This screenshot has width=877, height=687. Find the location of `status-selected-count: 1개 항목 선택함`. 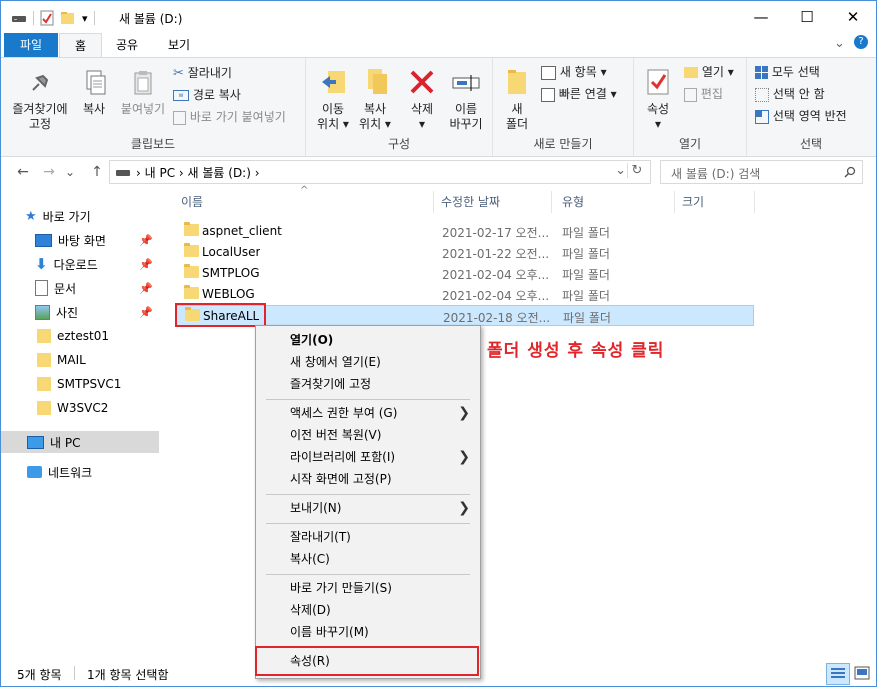

status-selected-count: 1개 항목 선택함 is located at coordinates (128, 675).